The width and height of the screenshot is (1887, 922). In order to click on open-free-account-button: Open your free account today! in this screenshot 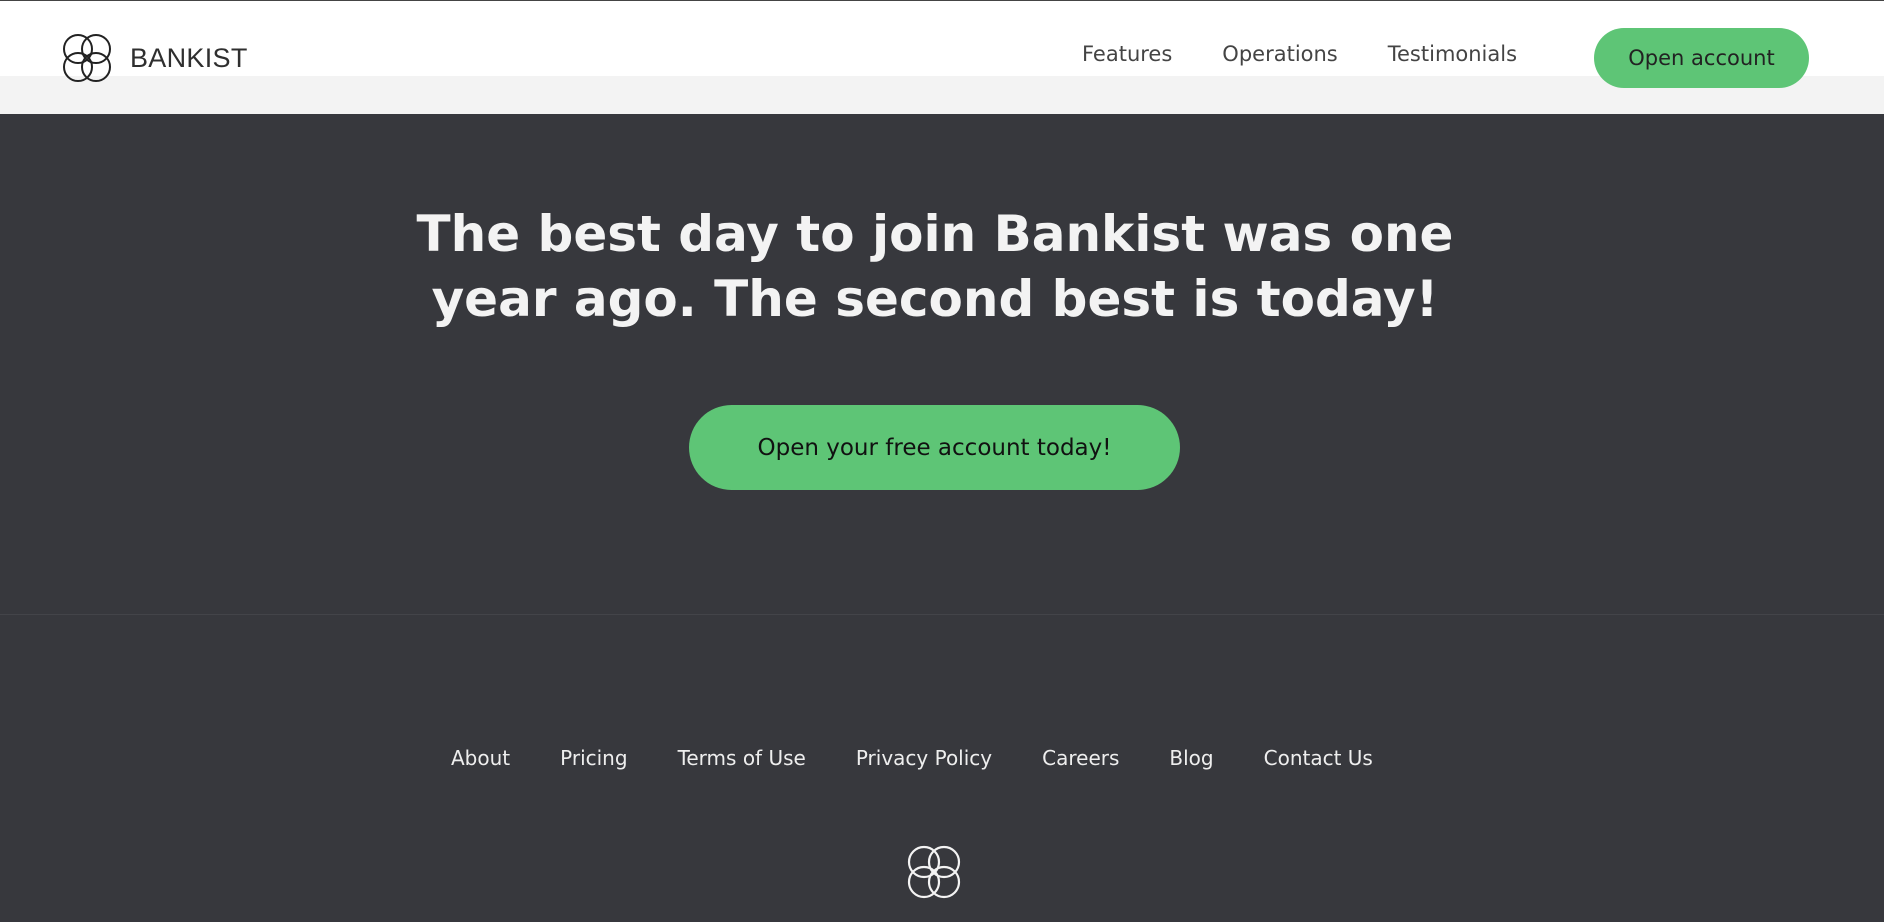, I will do `click(934, 447)`.